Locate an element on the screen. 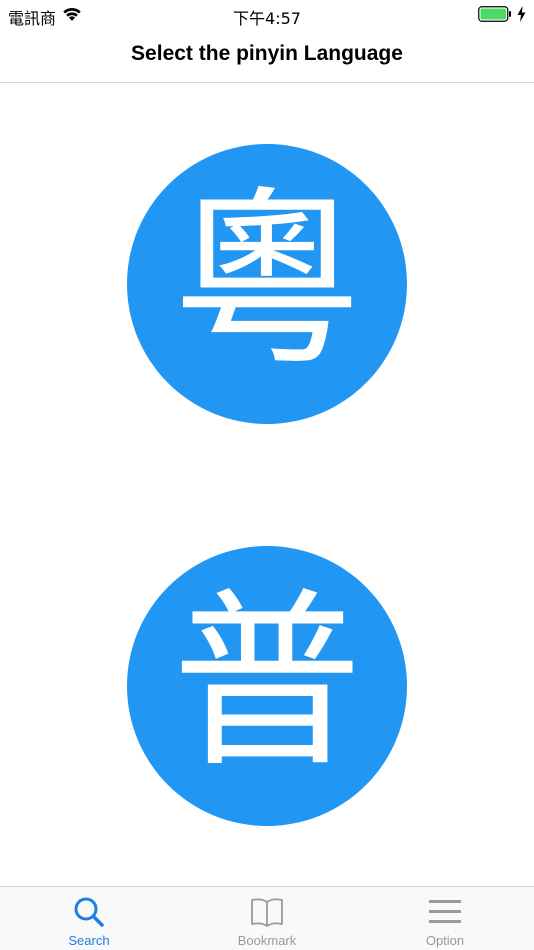  tab-search: Search is located at coordinates (89, 918).